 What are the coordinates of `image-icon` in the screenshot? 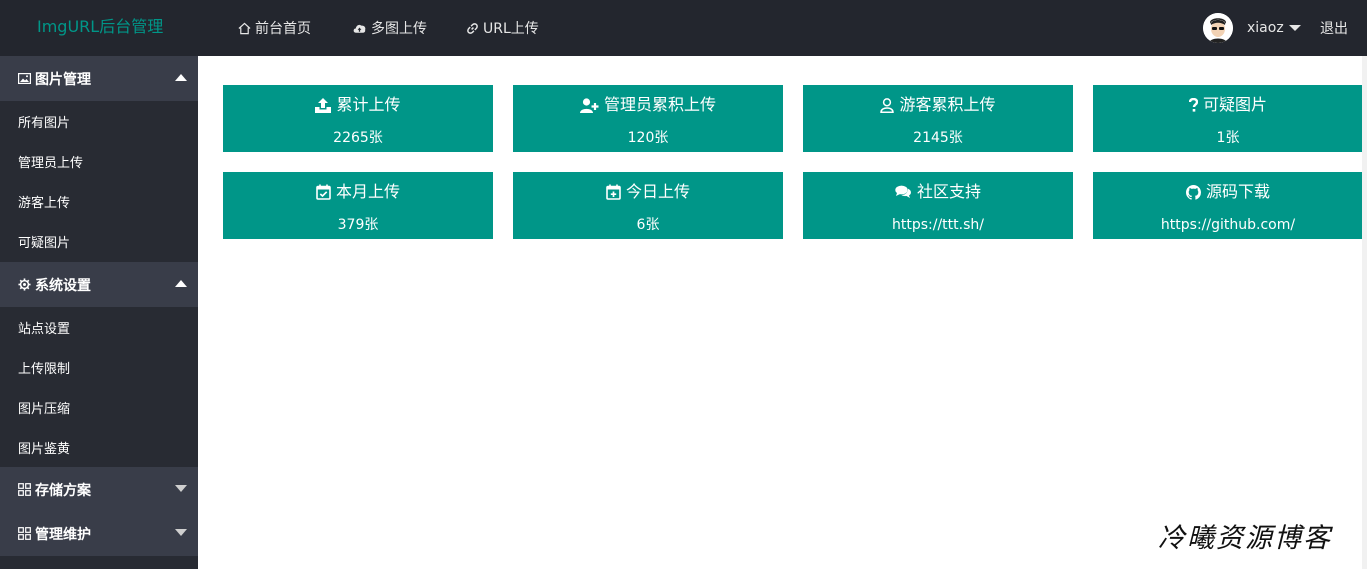 It's located at (24, 78).